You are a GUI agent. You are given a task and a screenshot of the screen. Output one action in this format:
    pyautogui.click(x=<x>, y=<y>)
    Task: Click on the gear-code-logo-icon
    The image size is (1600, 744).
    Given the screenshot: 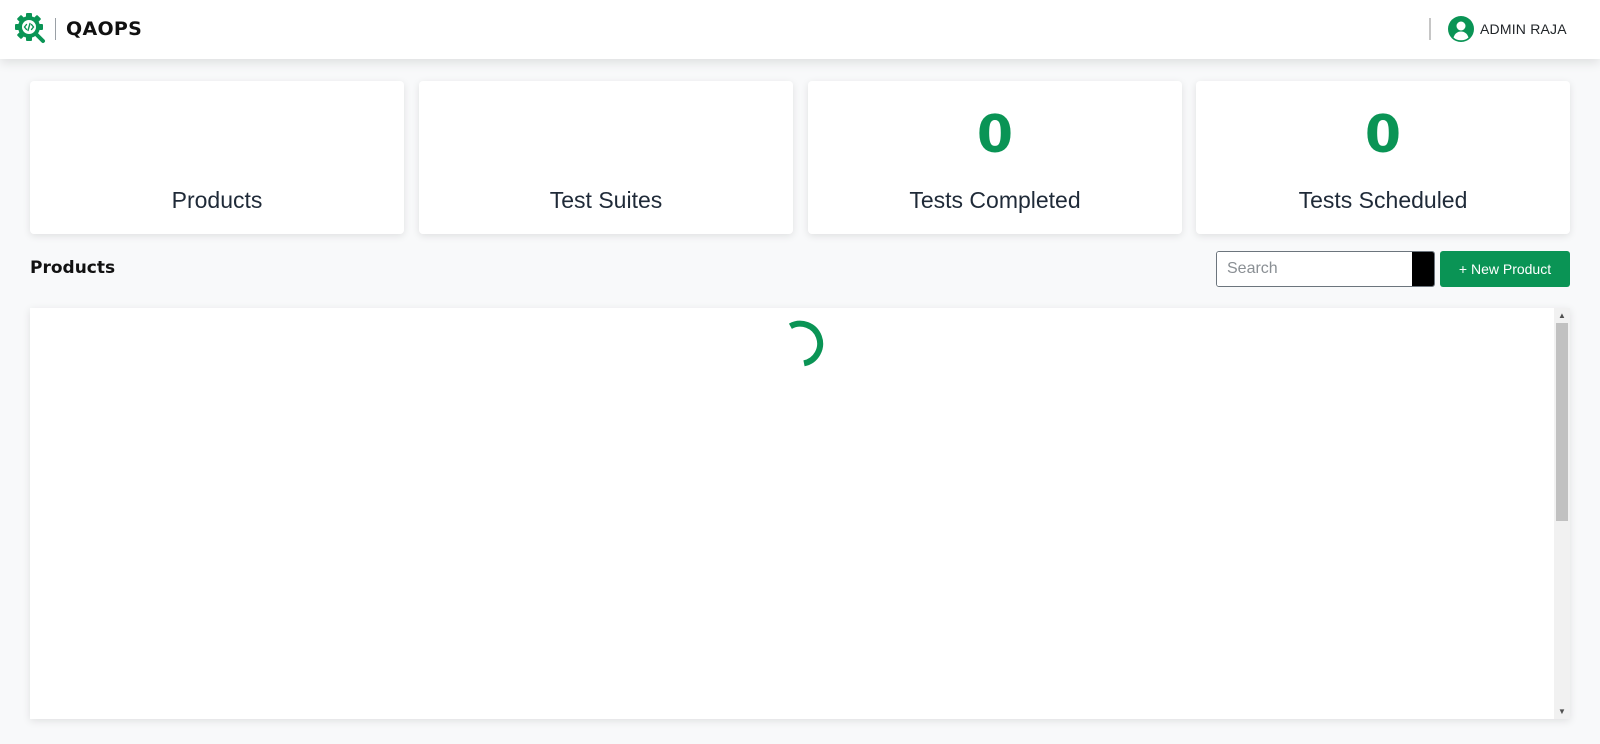 What is the action you would take?
    pyautogui.click(x=30, y=28)
    